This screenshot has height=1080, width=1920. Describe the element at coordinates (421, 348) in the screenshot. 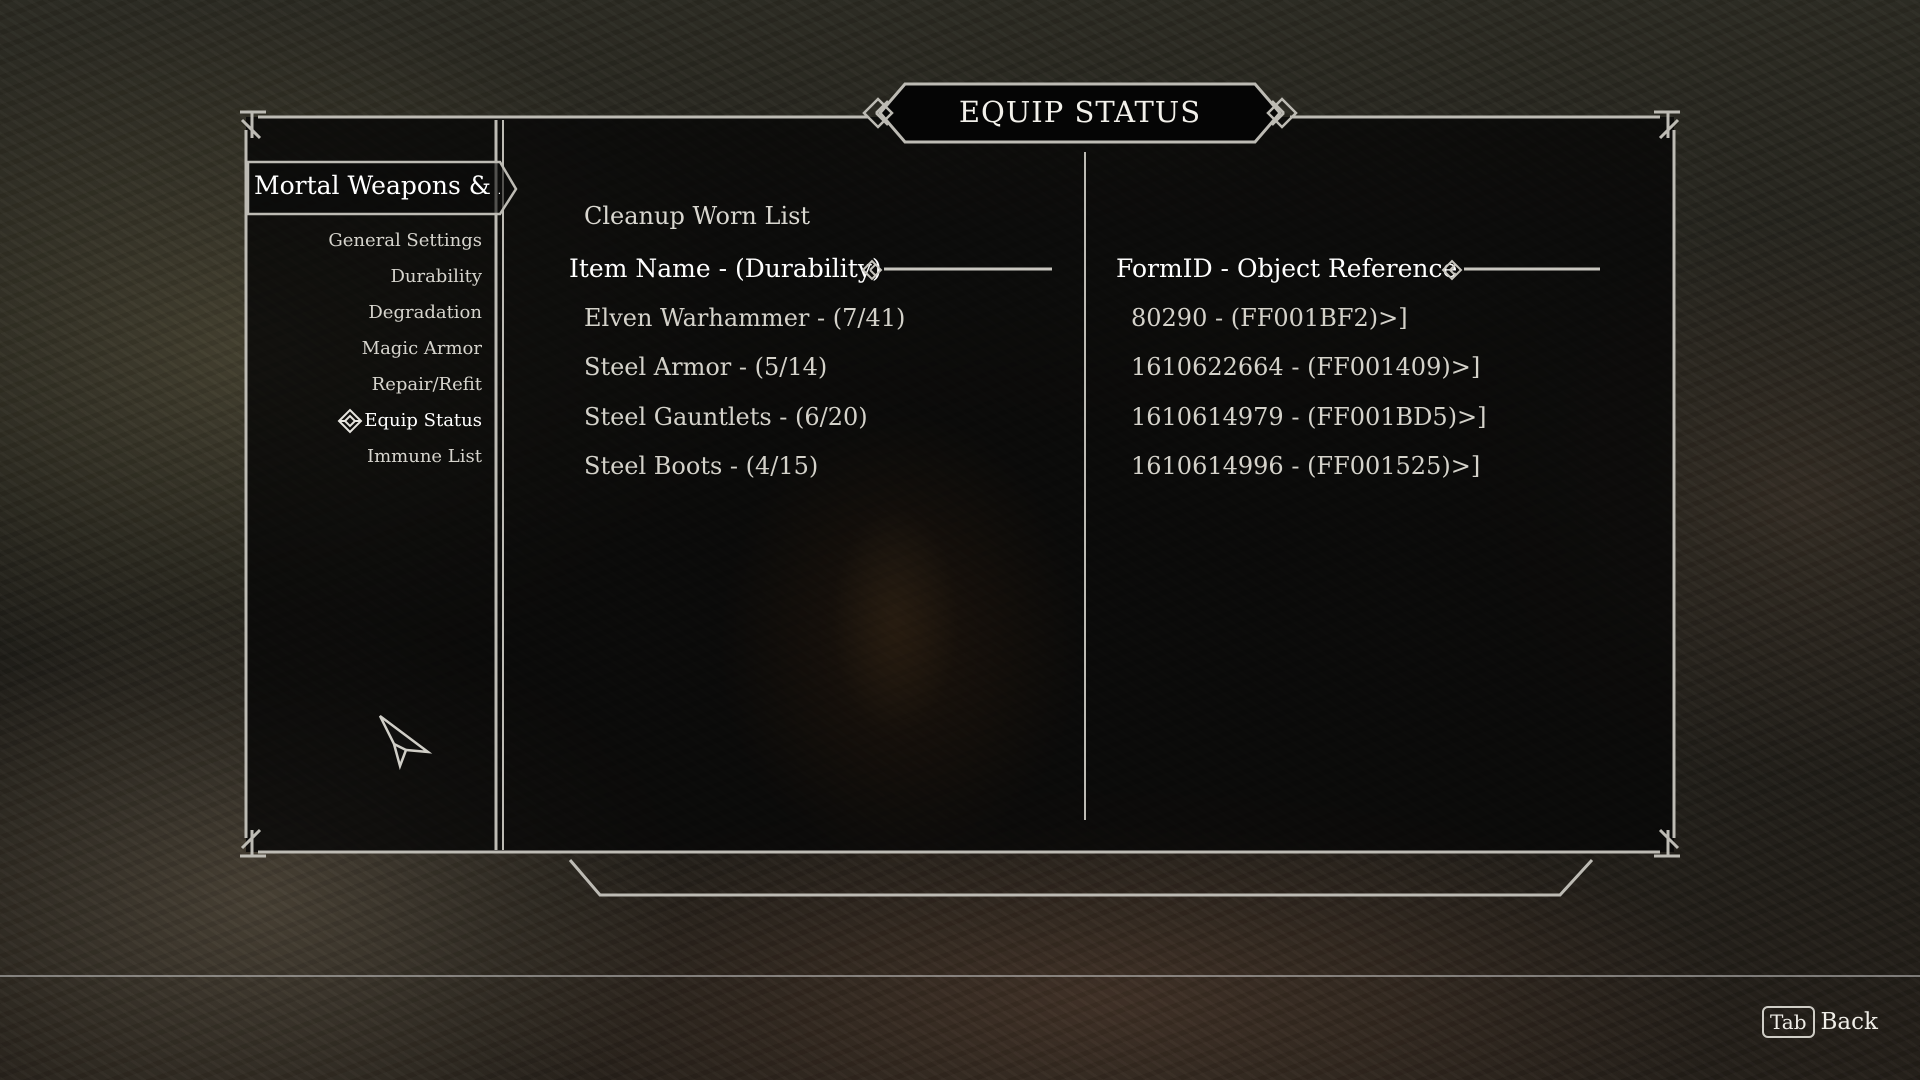

I see `page-label: Magic Armor` at that location.